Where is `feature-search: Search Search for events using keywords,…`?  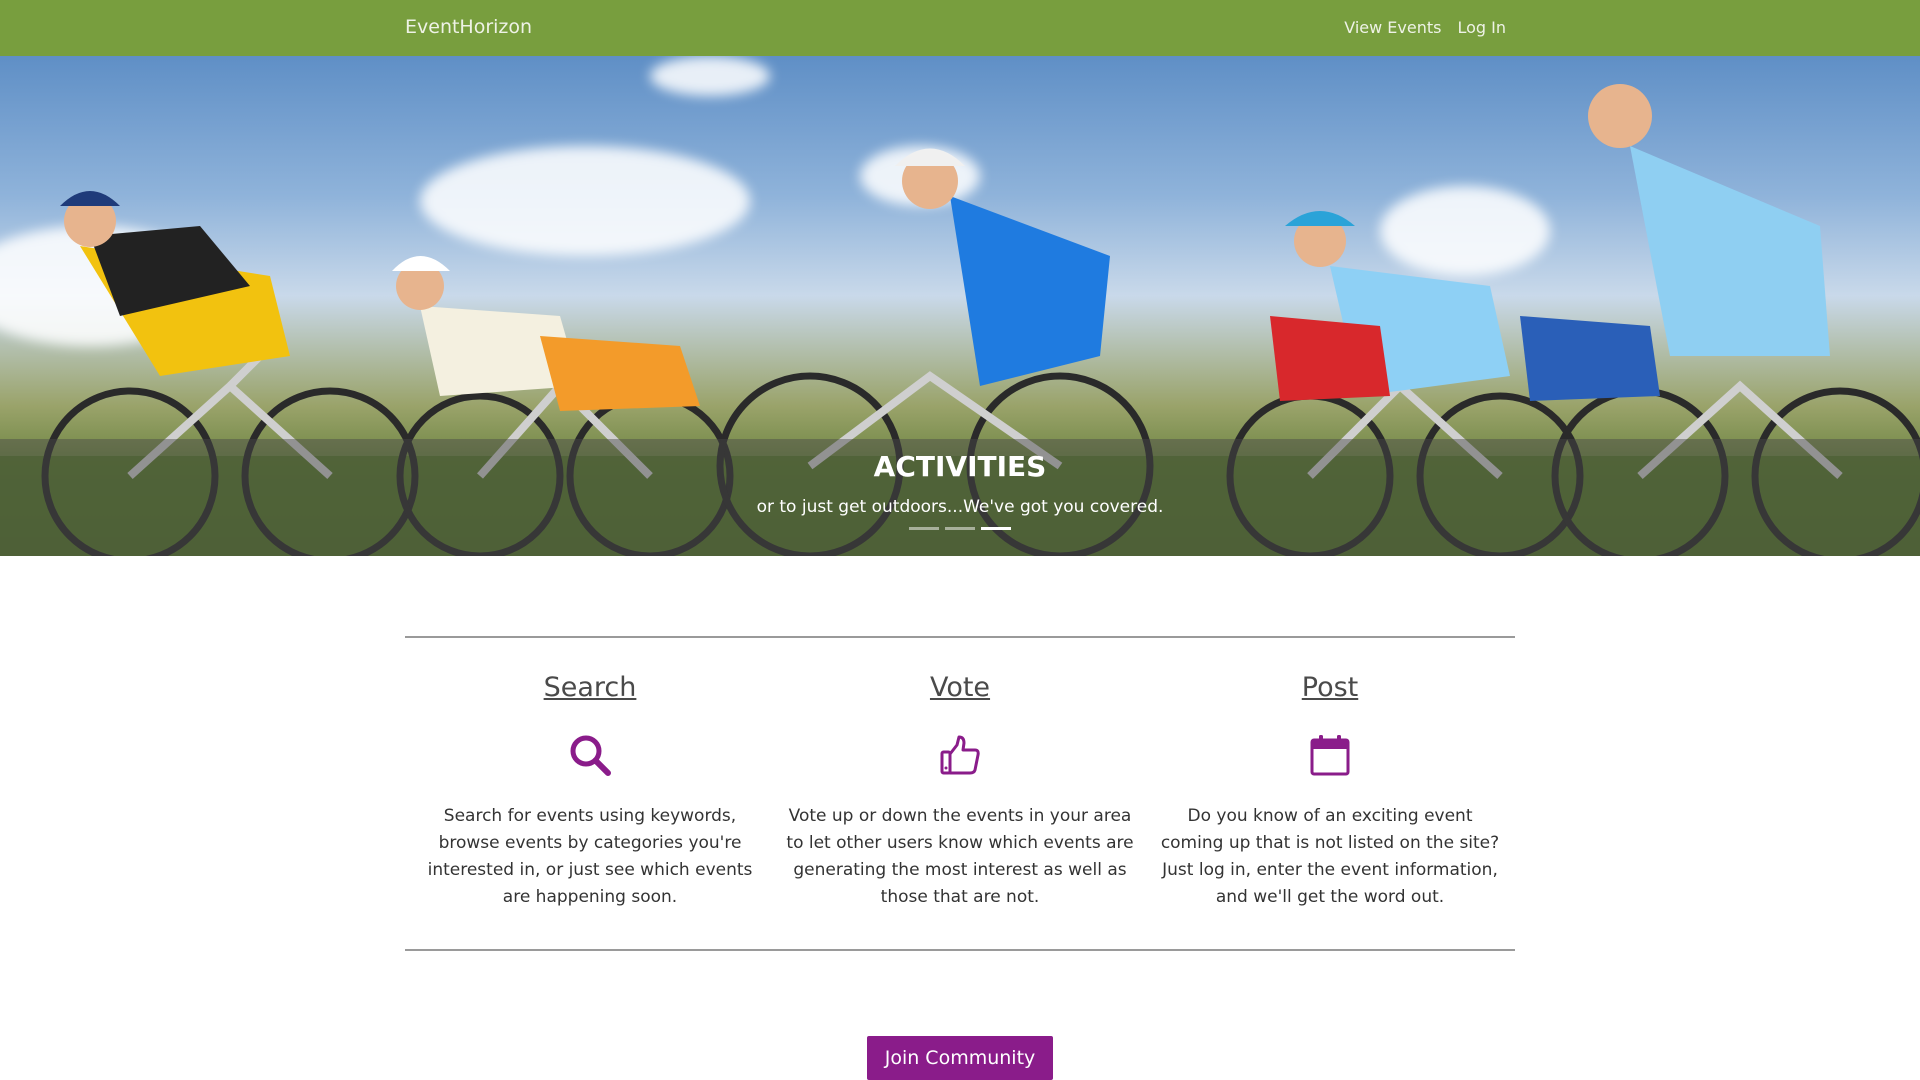
feature-search: Search Search for events using keywords,… is located at coordinates (590, 791).